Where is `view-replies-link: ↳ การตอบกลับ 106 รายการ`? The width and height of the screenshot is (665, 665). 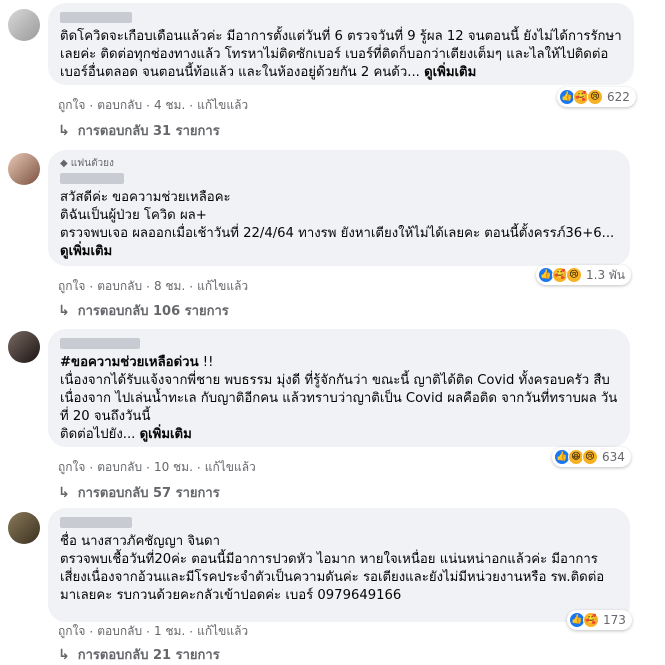 view-replies-link: ↳ การตอบกลับ 106 รายการ is located at coordinates (143, 310).